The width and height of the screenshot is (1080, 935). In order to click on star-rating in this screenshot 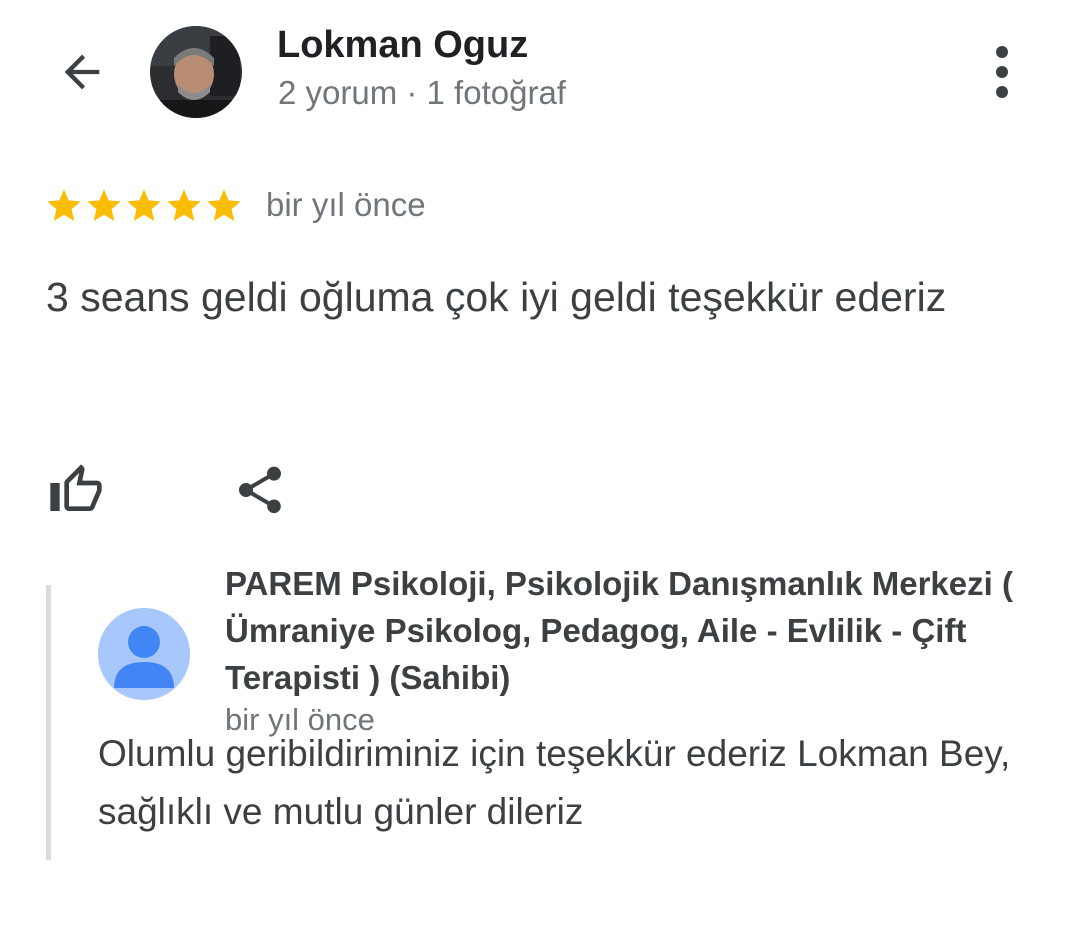, I will do `click(144, 206)`.